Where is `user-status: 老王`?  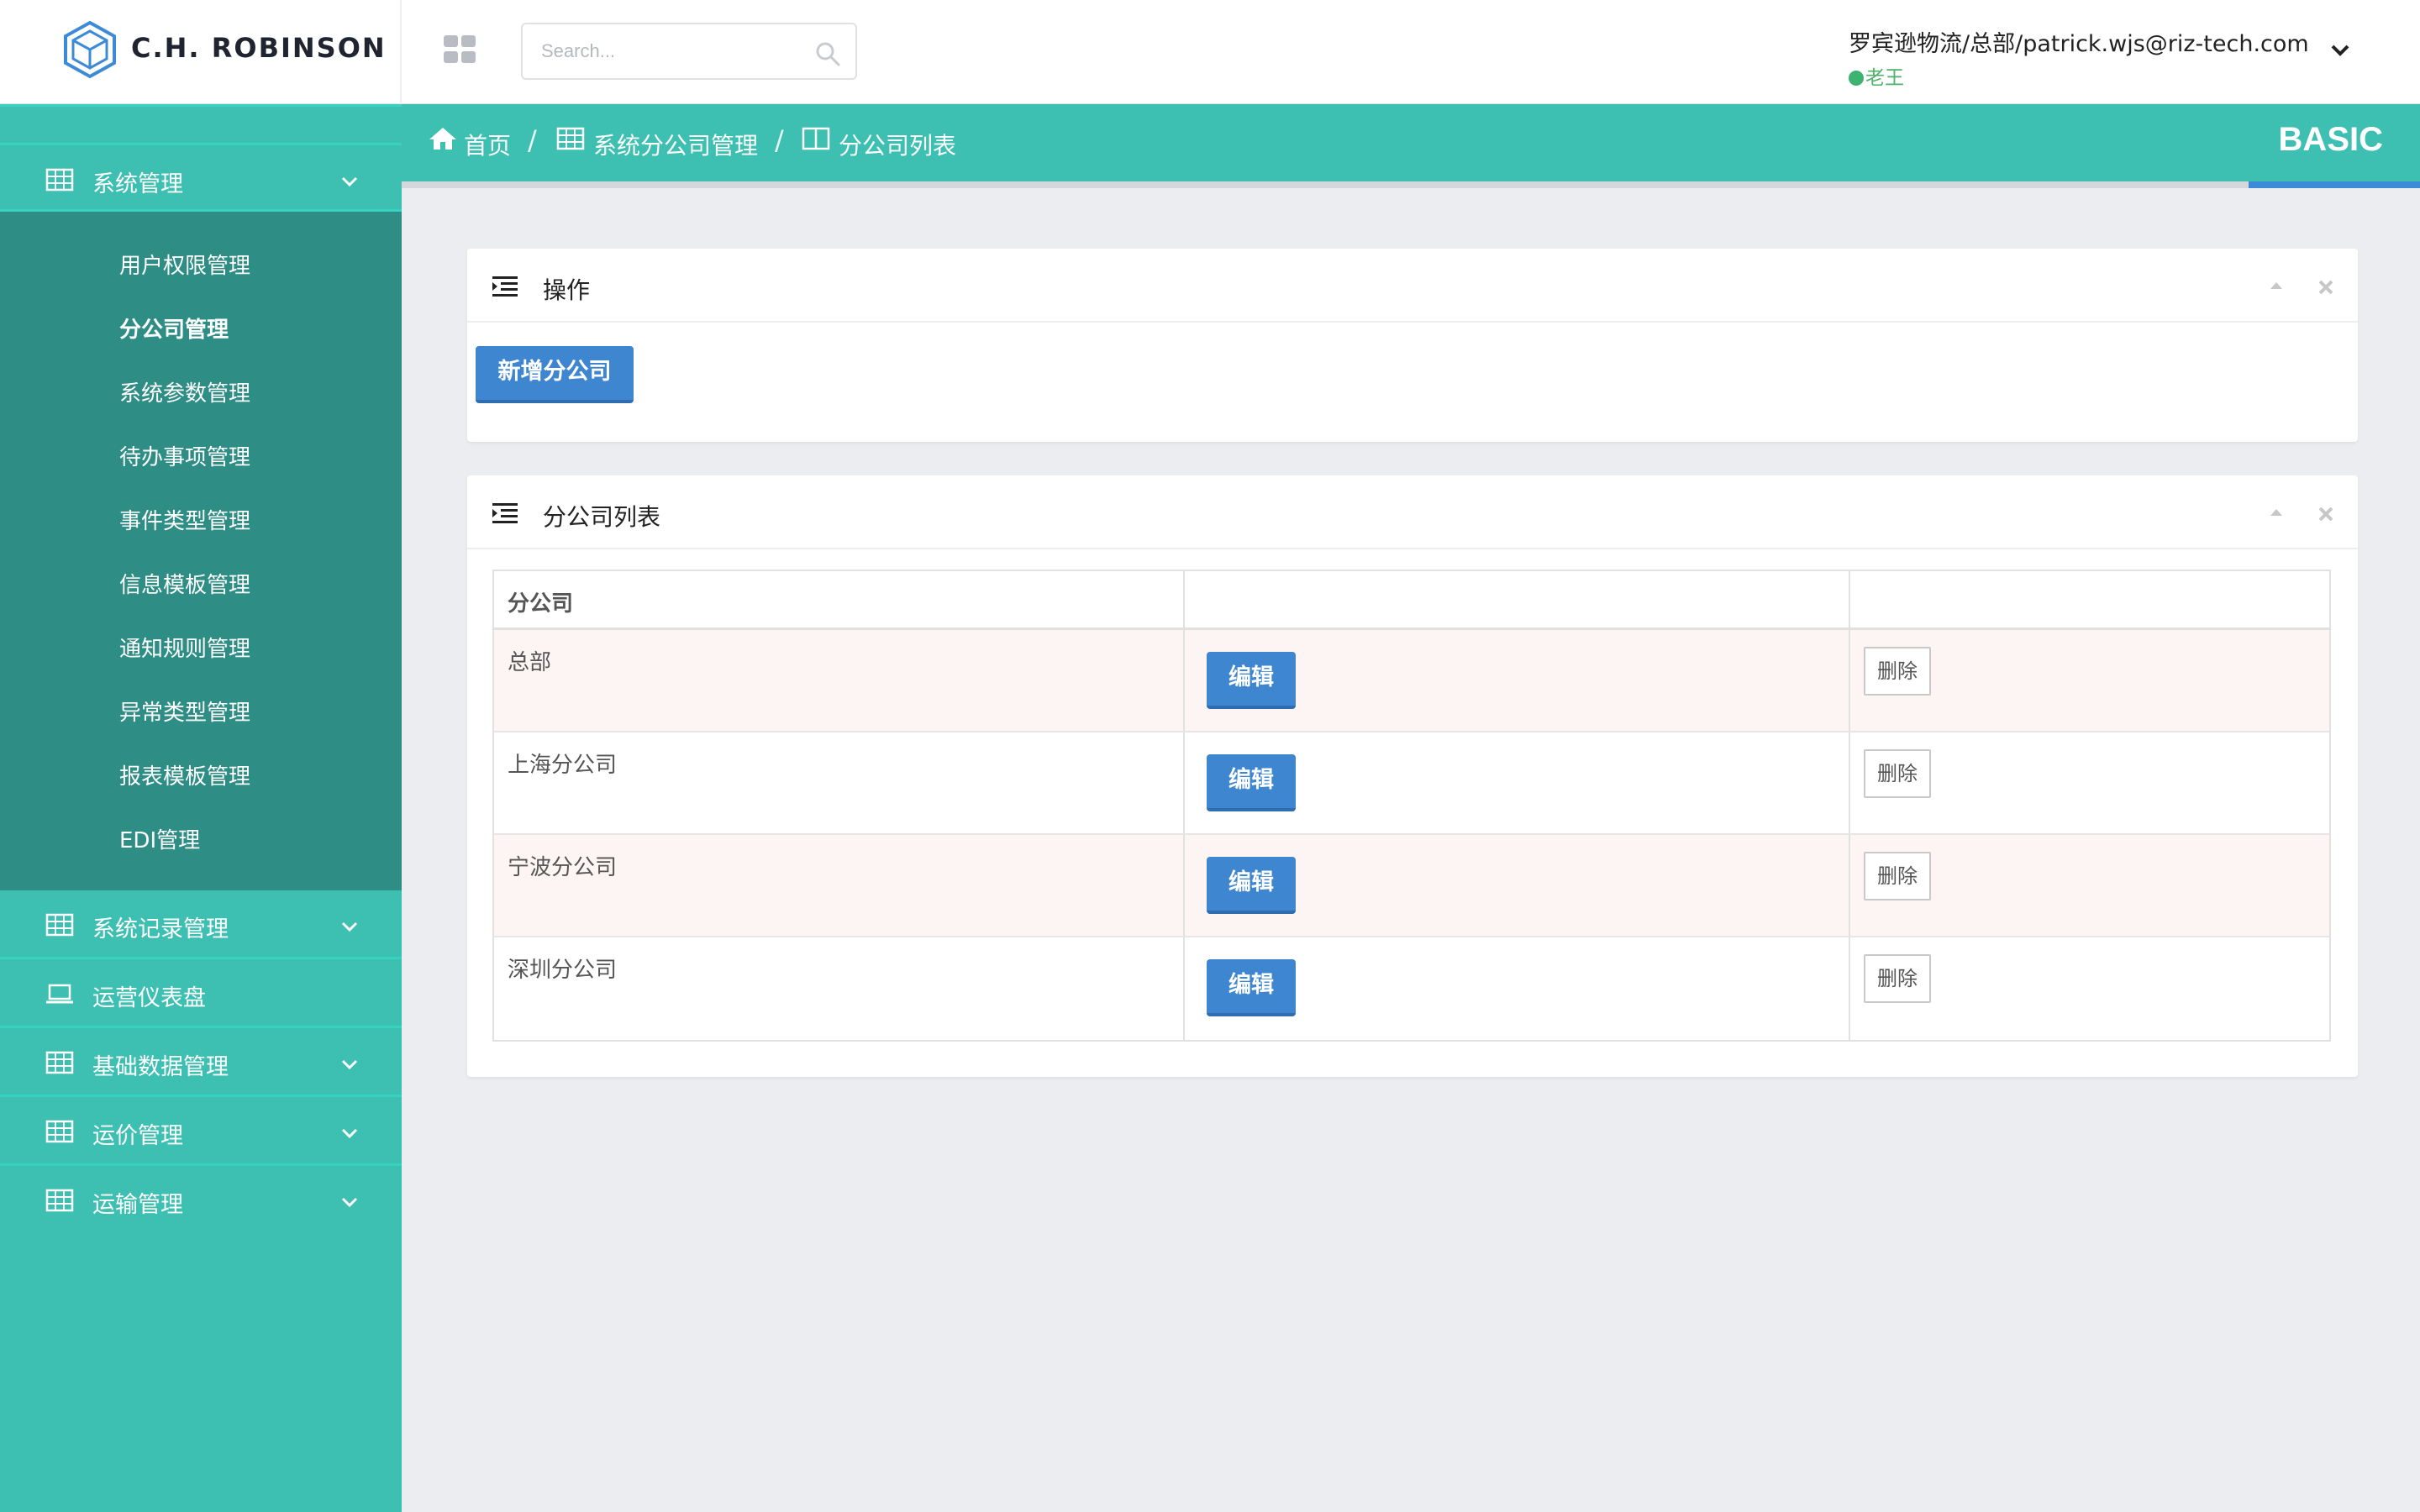
user-status: 老王 is located at coordinates (2079, 75).